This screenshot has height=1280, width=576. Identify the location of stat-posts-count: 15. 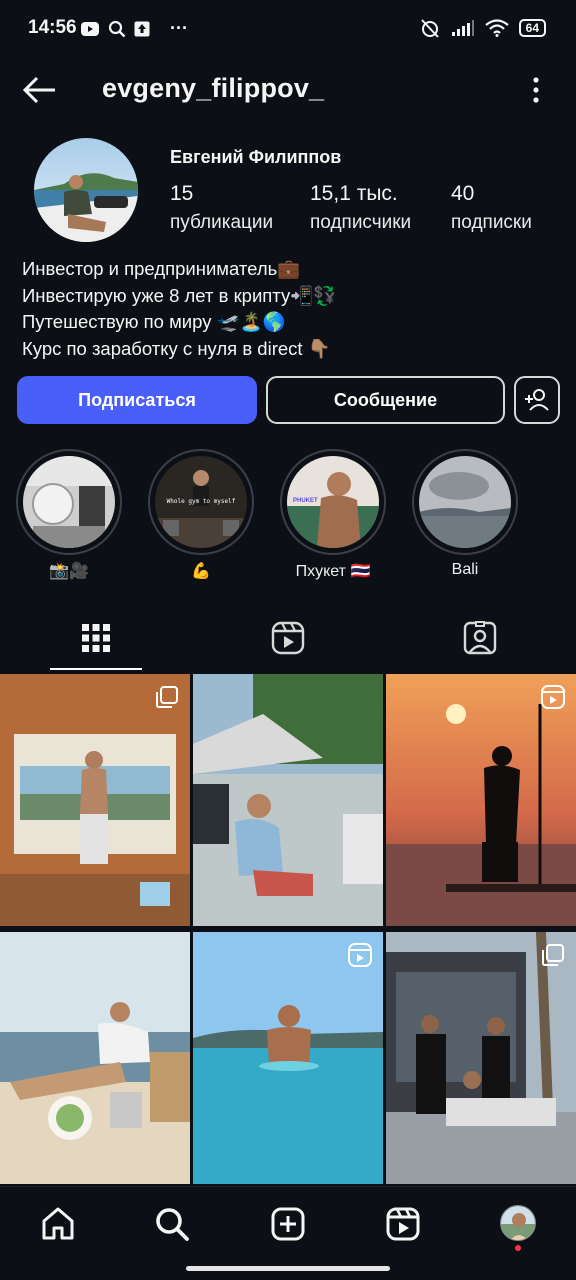
(182, 193).